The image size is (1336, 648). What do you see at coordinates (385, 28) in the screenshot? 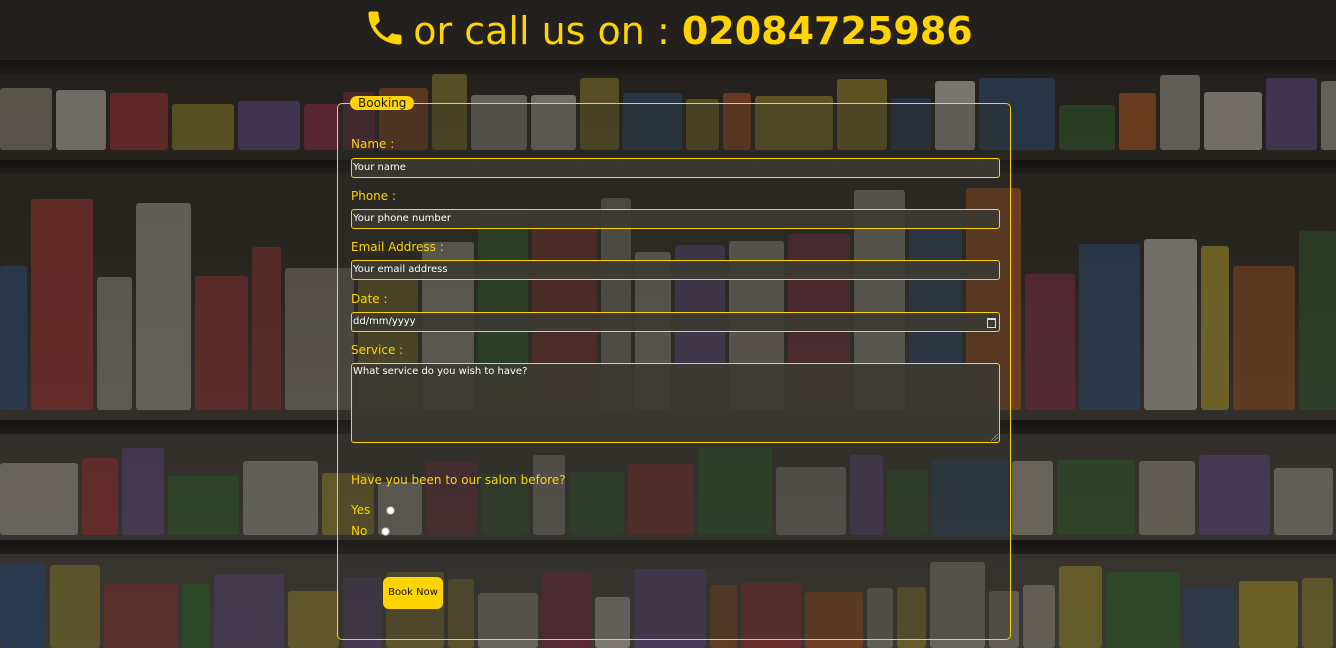
I see `phone-icon` at bounding box center [385, 28].